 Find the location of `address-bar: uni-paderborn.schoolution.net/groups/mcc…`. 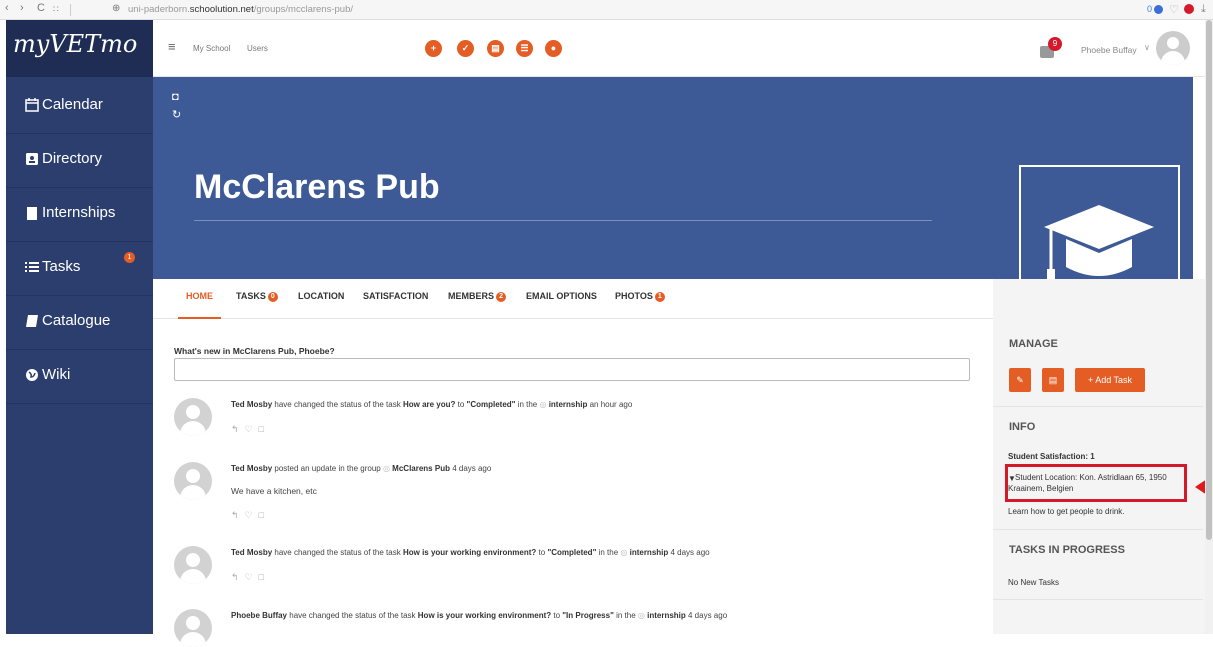

address-bar: uni-paderborn.schoolution.net/groups/mcc… is located at coordinates (240, 9).